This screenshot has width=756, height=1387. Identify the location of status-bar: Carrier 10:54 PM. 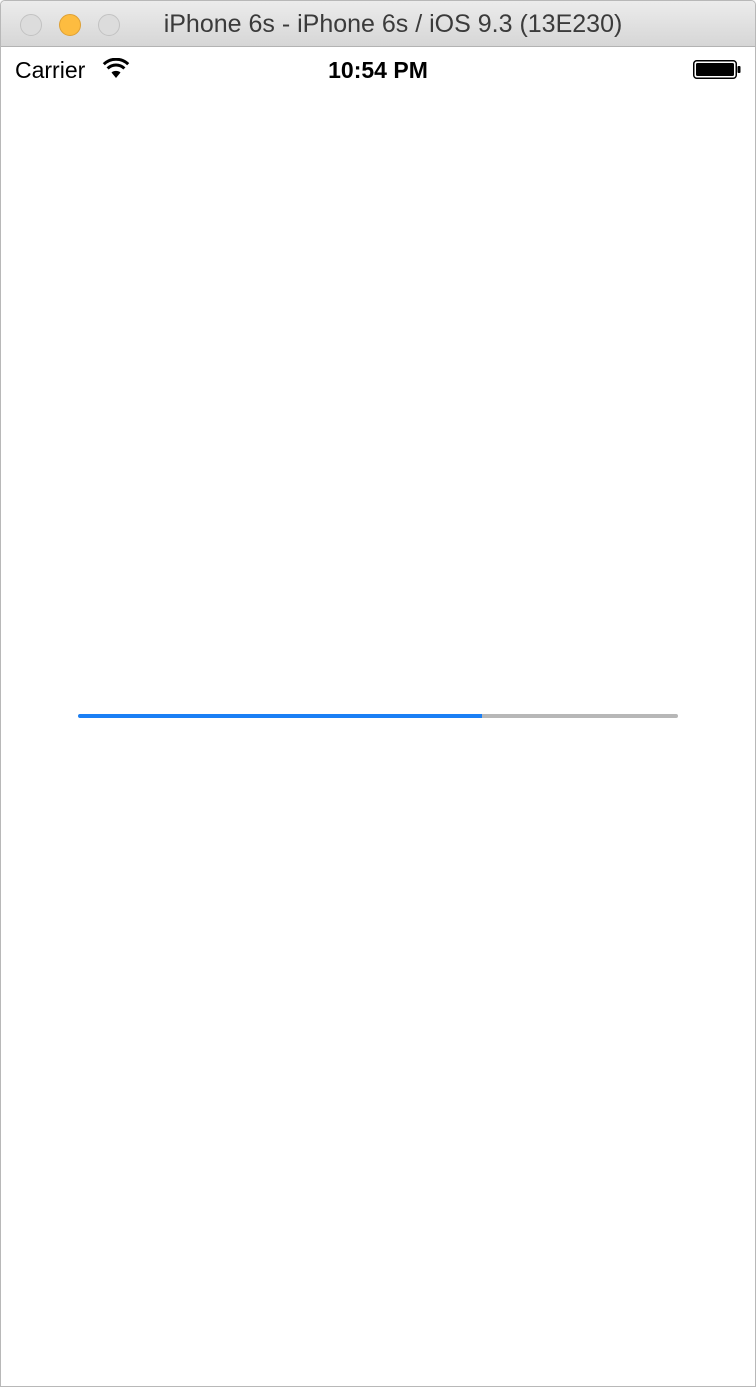
(378, 68).